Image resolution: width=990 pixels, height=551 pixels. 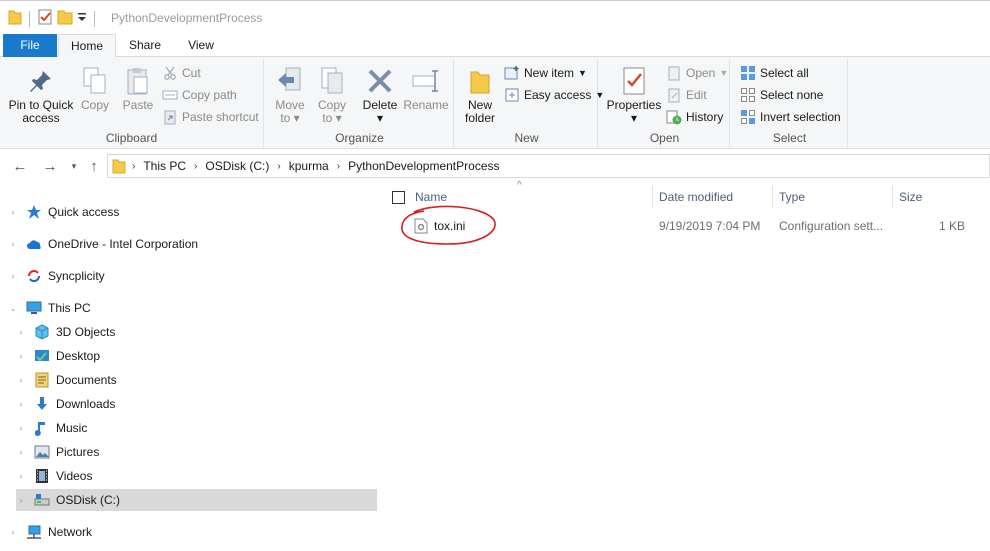 I want to click on column-header-date-modified: Date modified, so click(x=713, y=197).